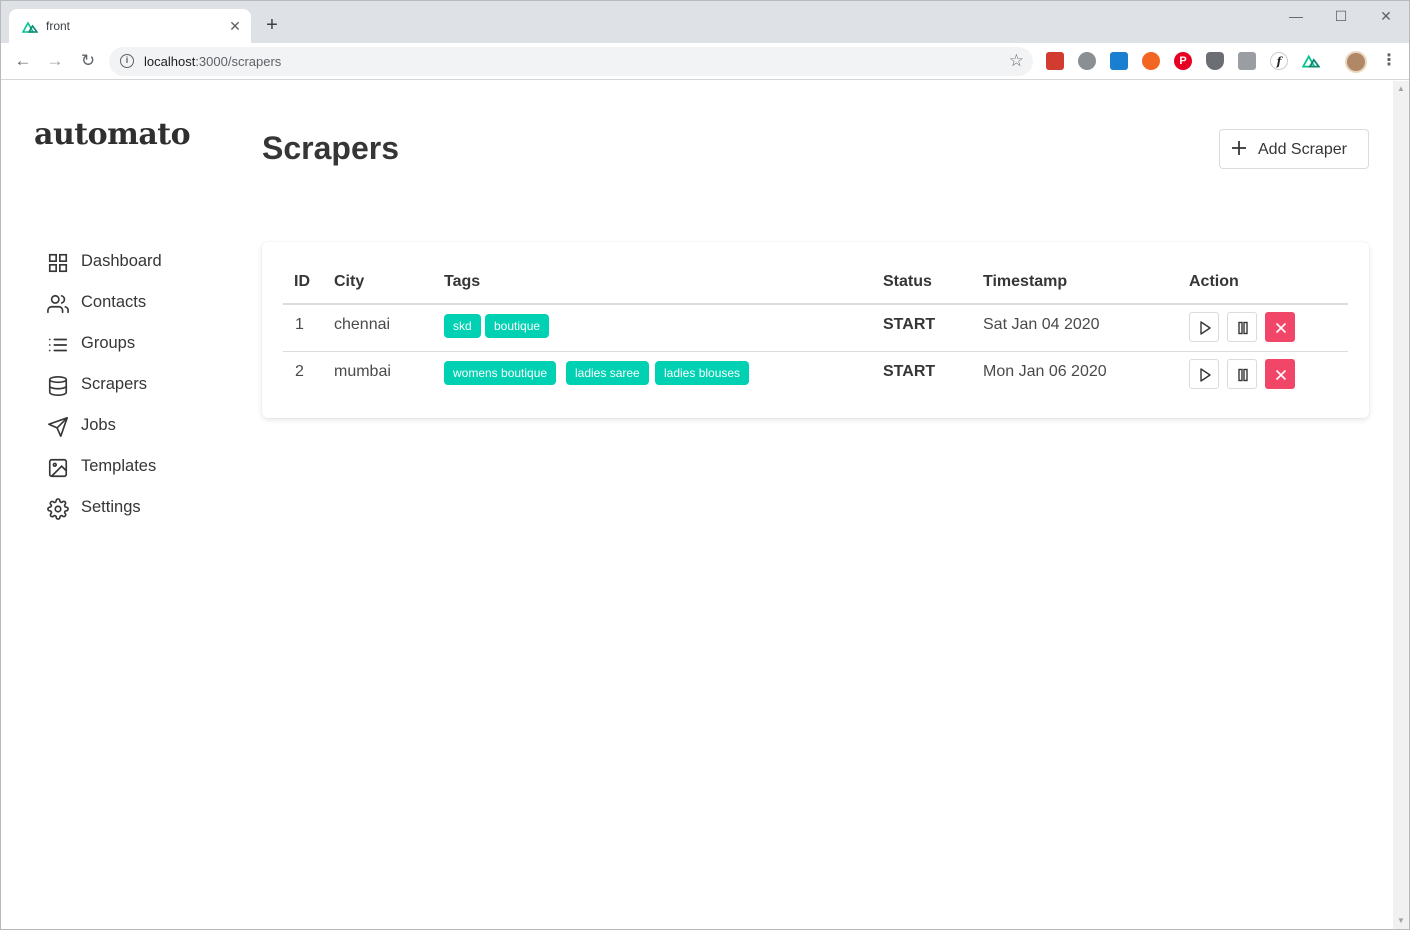 The height and width of the screenshot is (930, 1410). Describe the element at coordinates (1041, 324) in the screenshot. I see `cell-timestamp: Sat Jan 04 2020` at that location.